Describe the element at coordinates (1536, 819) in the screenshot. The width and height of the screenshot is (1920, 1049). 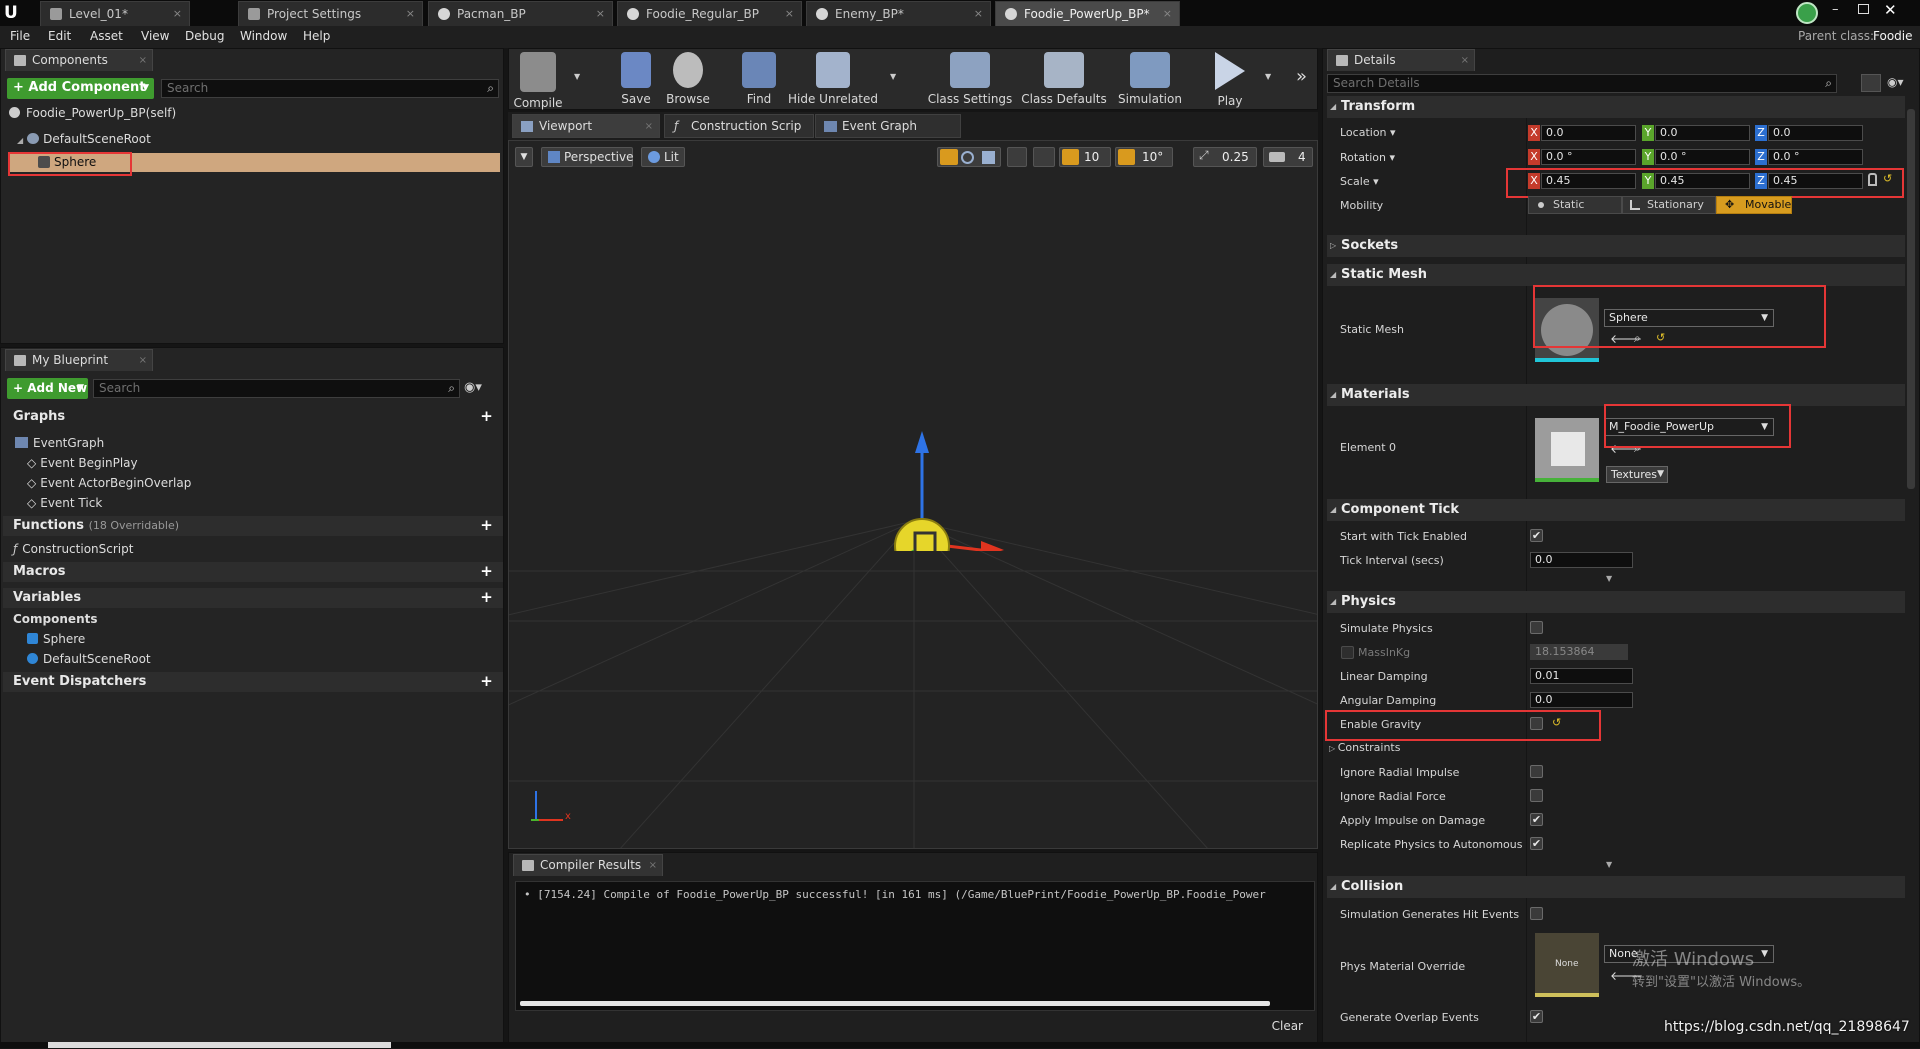
I see `apply-impulse-checkbox: ✔` at that location.